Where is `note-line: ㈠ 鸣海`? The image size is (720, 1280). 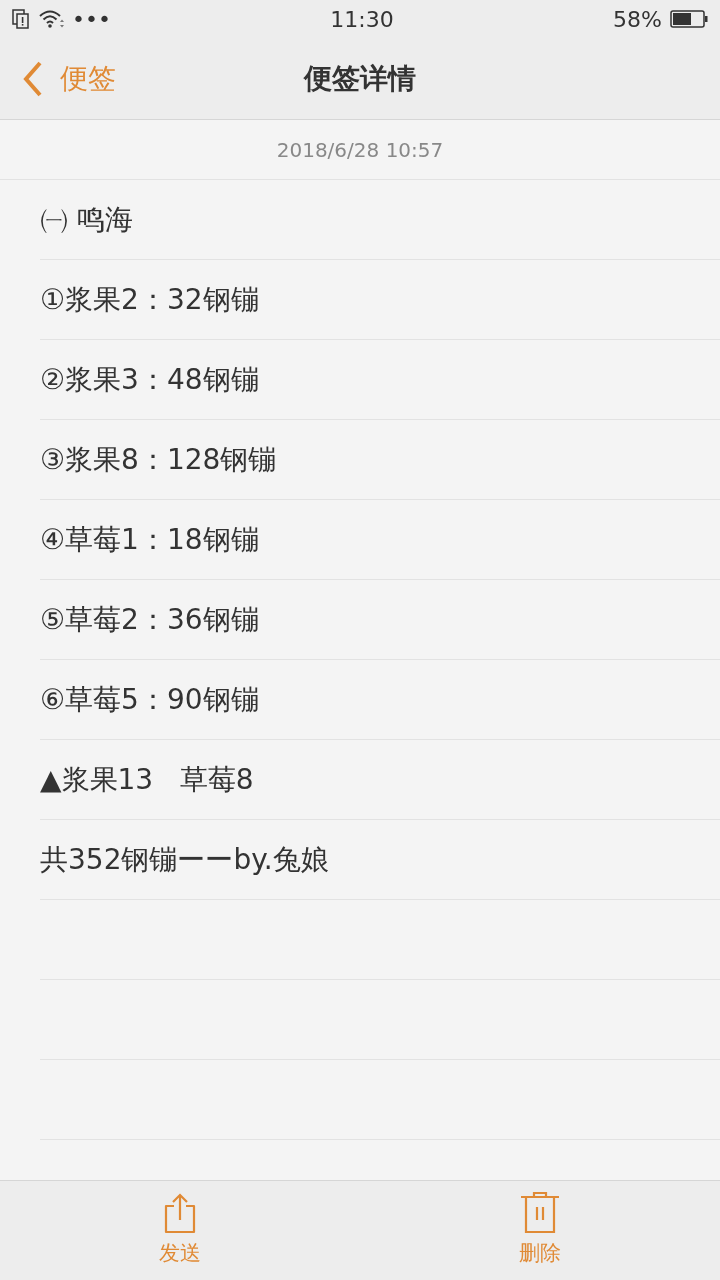
note-line: ㈠ 鸣海 is located at coordinates (86, 219).